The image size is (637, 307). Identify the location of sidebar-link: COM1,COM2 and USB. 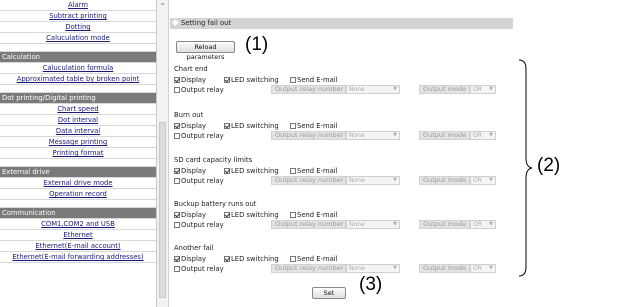
(78, 224).